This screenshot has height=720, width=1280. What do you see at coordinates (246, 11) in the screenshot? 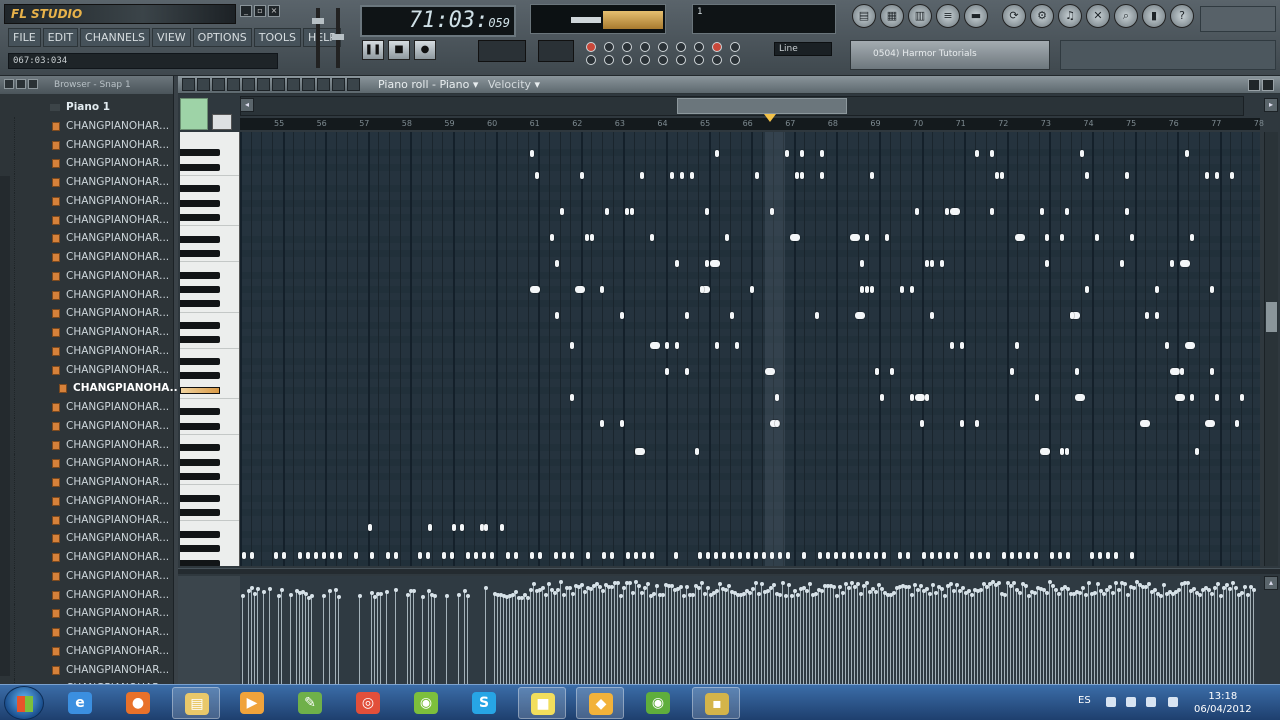
I see `minimize-icon: _` at bounding box center [246, 11].